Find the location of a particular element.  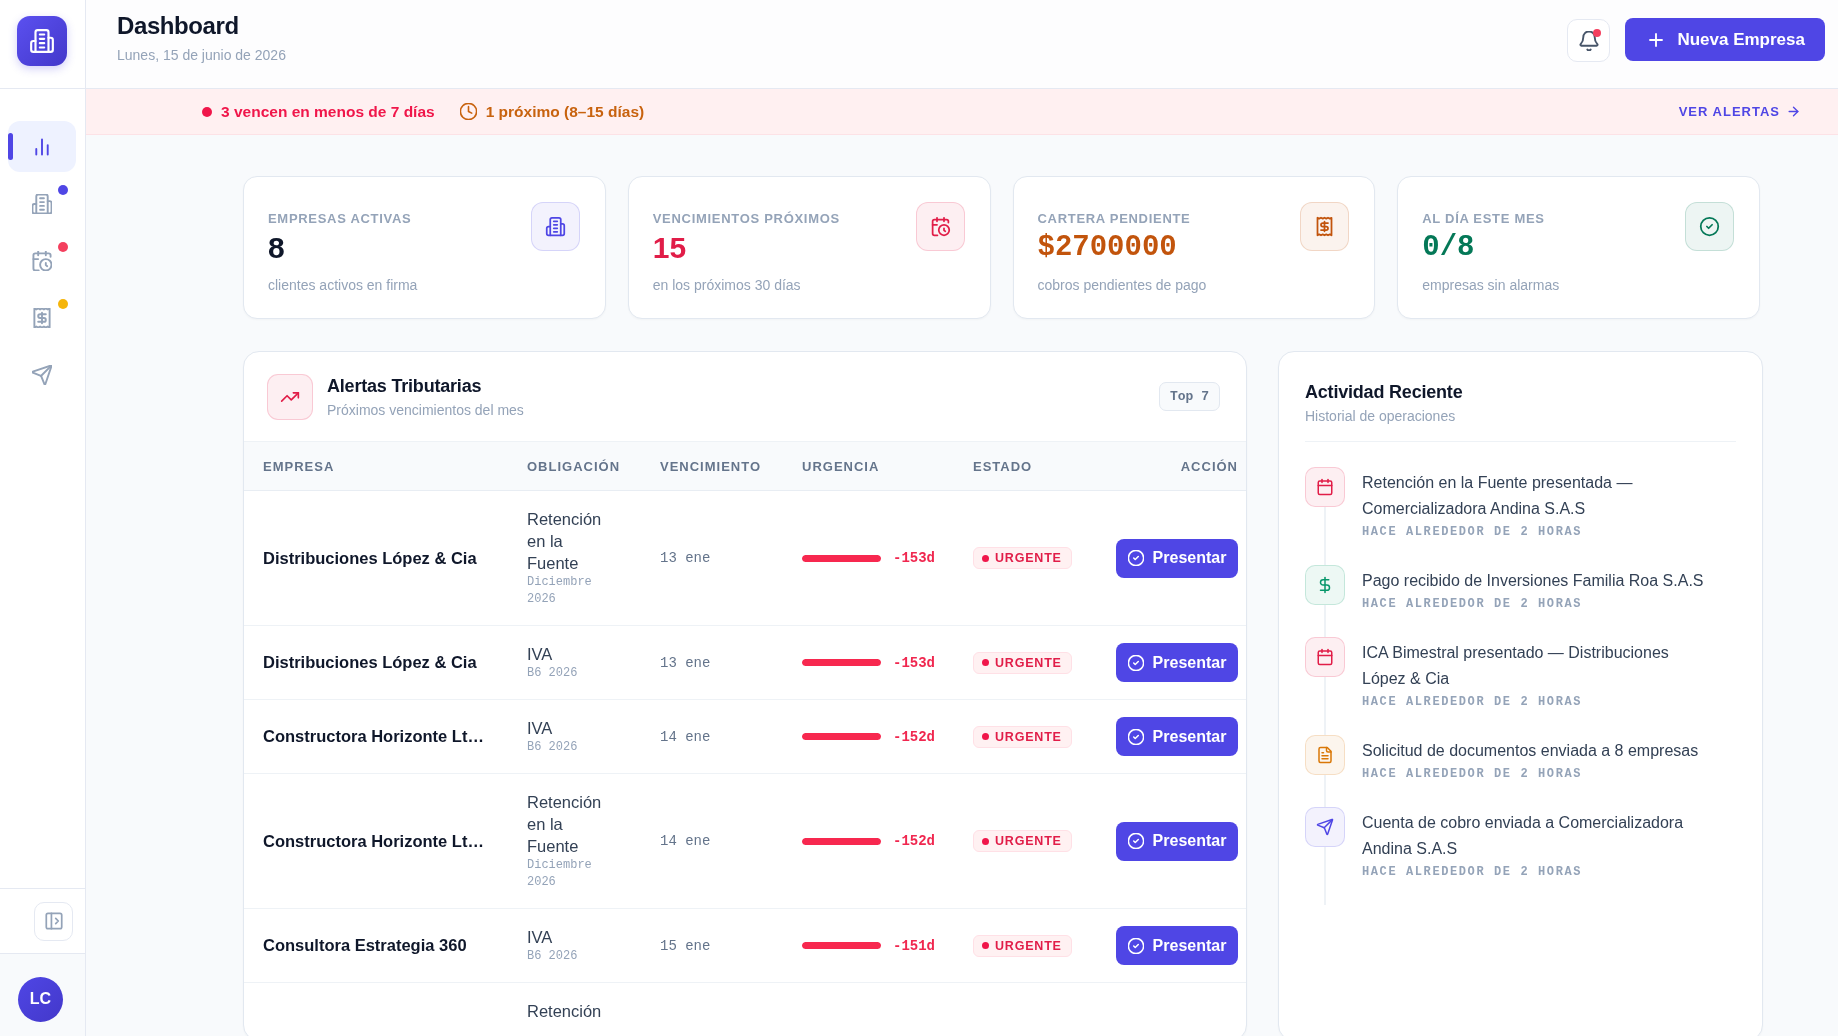

view-alerts-link: VER ALERTAS is located at coordinates (1739, 111).